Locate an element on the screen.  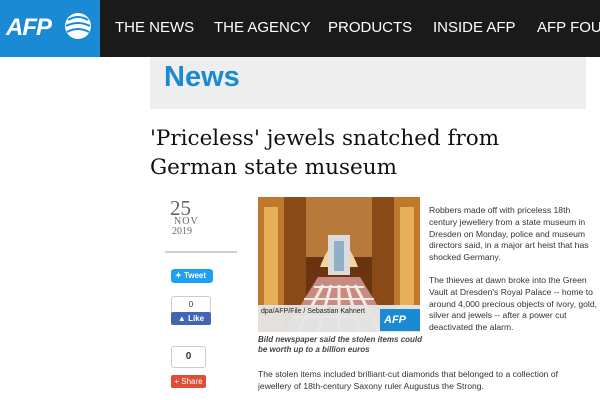
like-button: ▲ Like is located at coordinates (191, 318).